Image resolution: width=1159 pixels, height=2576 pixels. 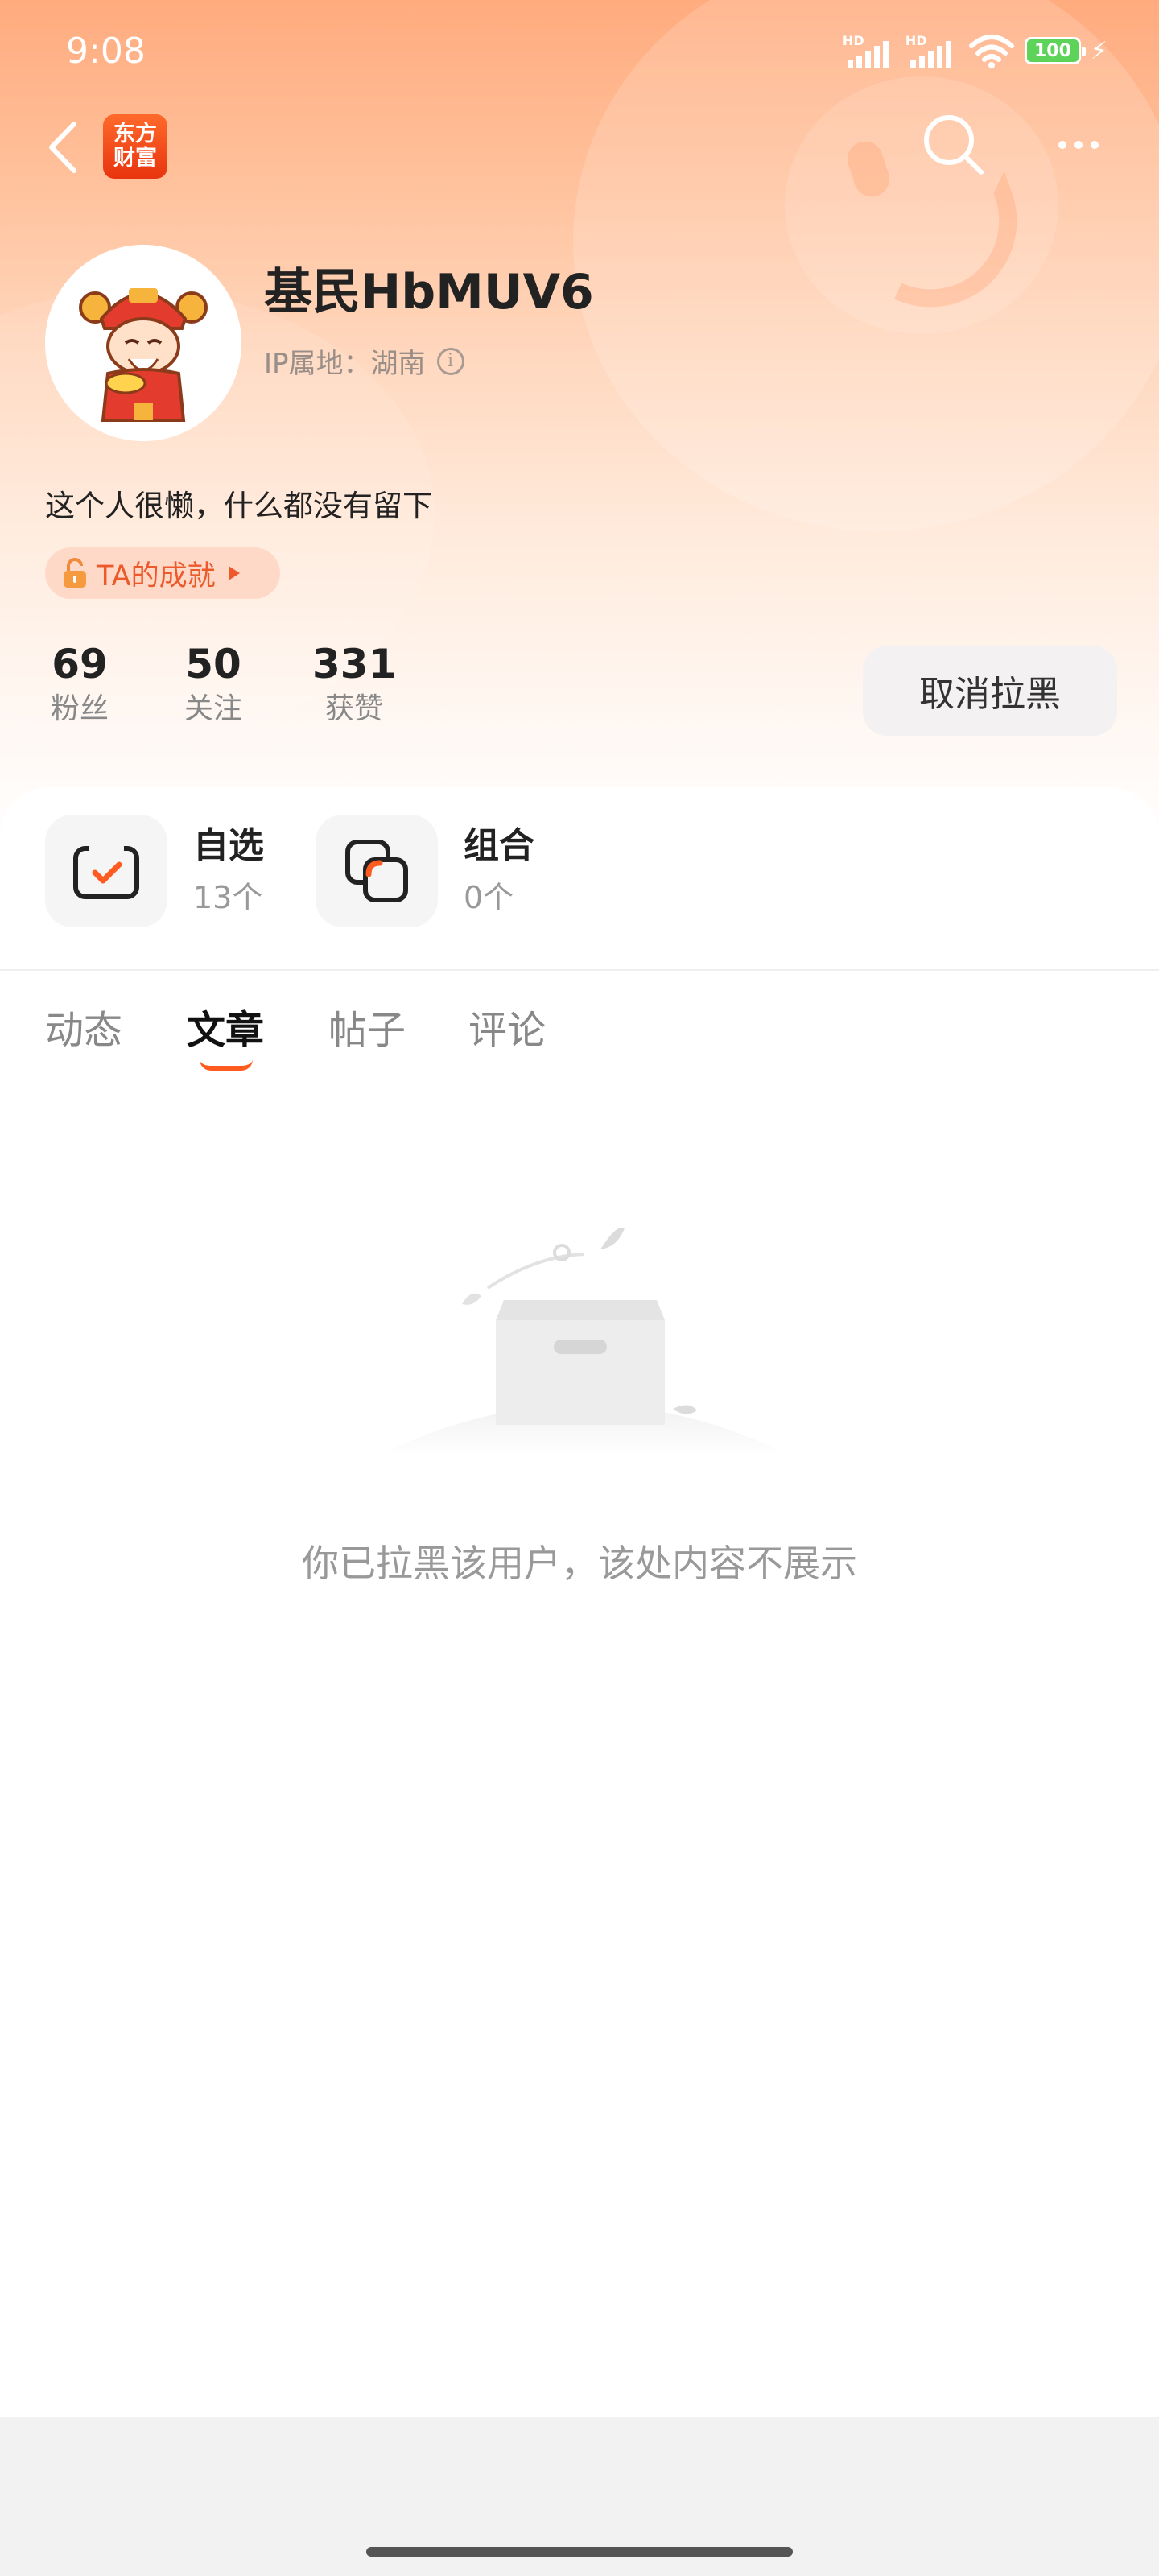 I want to click on avatar-fortune-god-icon, so click(x=143, y=343).